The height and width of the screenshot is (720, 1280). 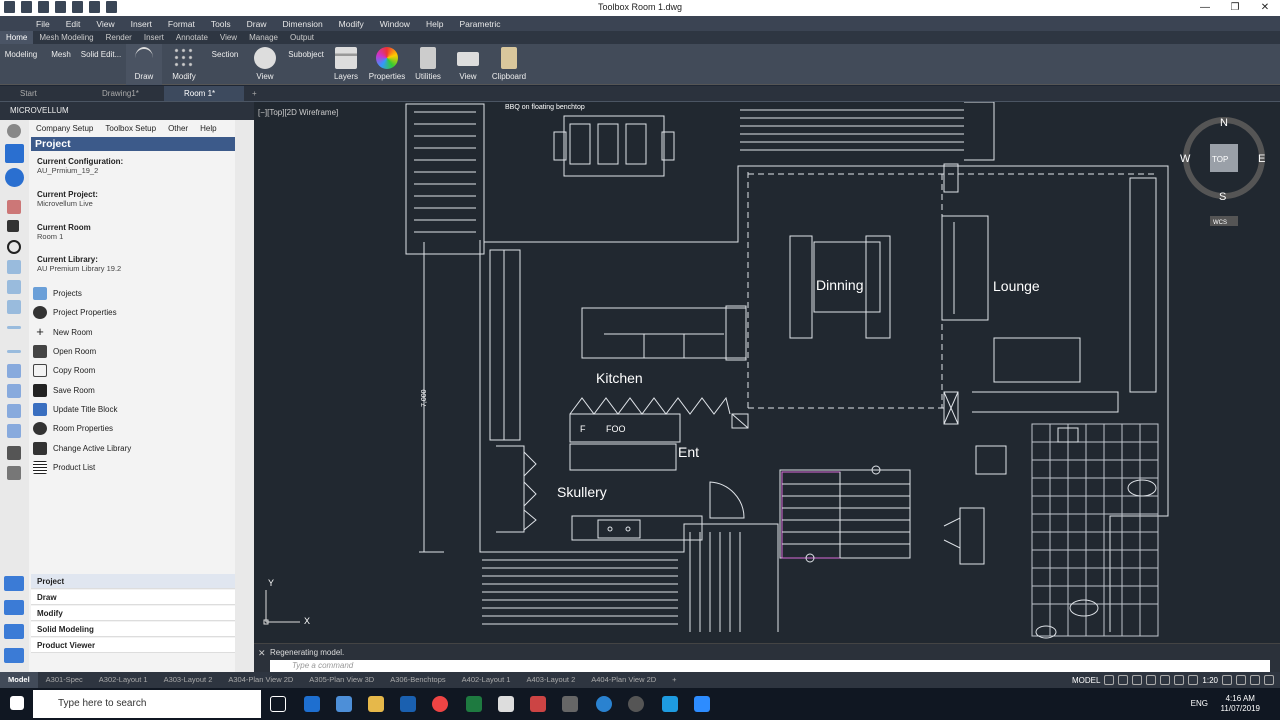 What do you see at coordinates (14, 247) in the screenshot?
I see `rotate-icon` at bounding box center [14, 247].